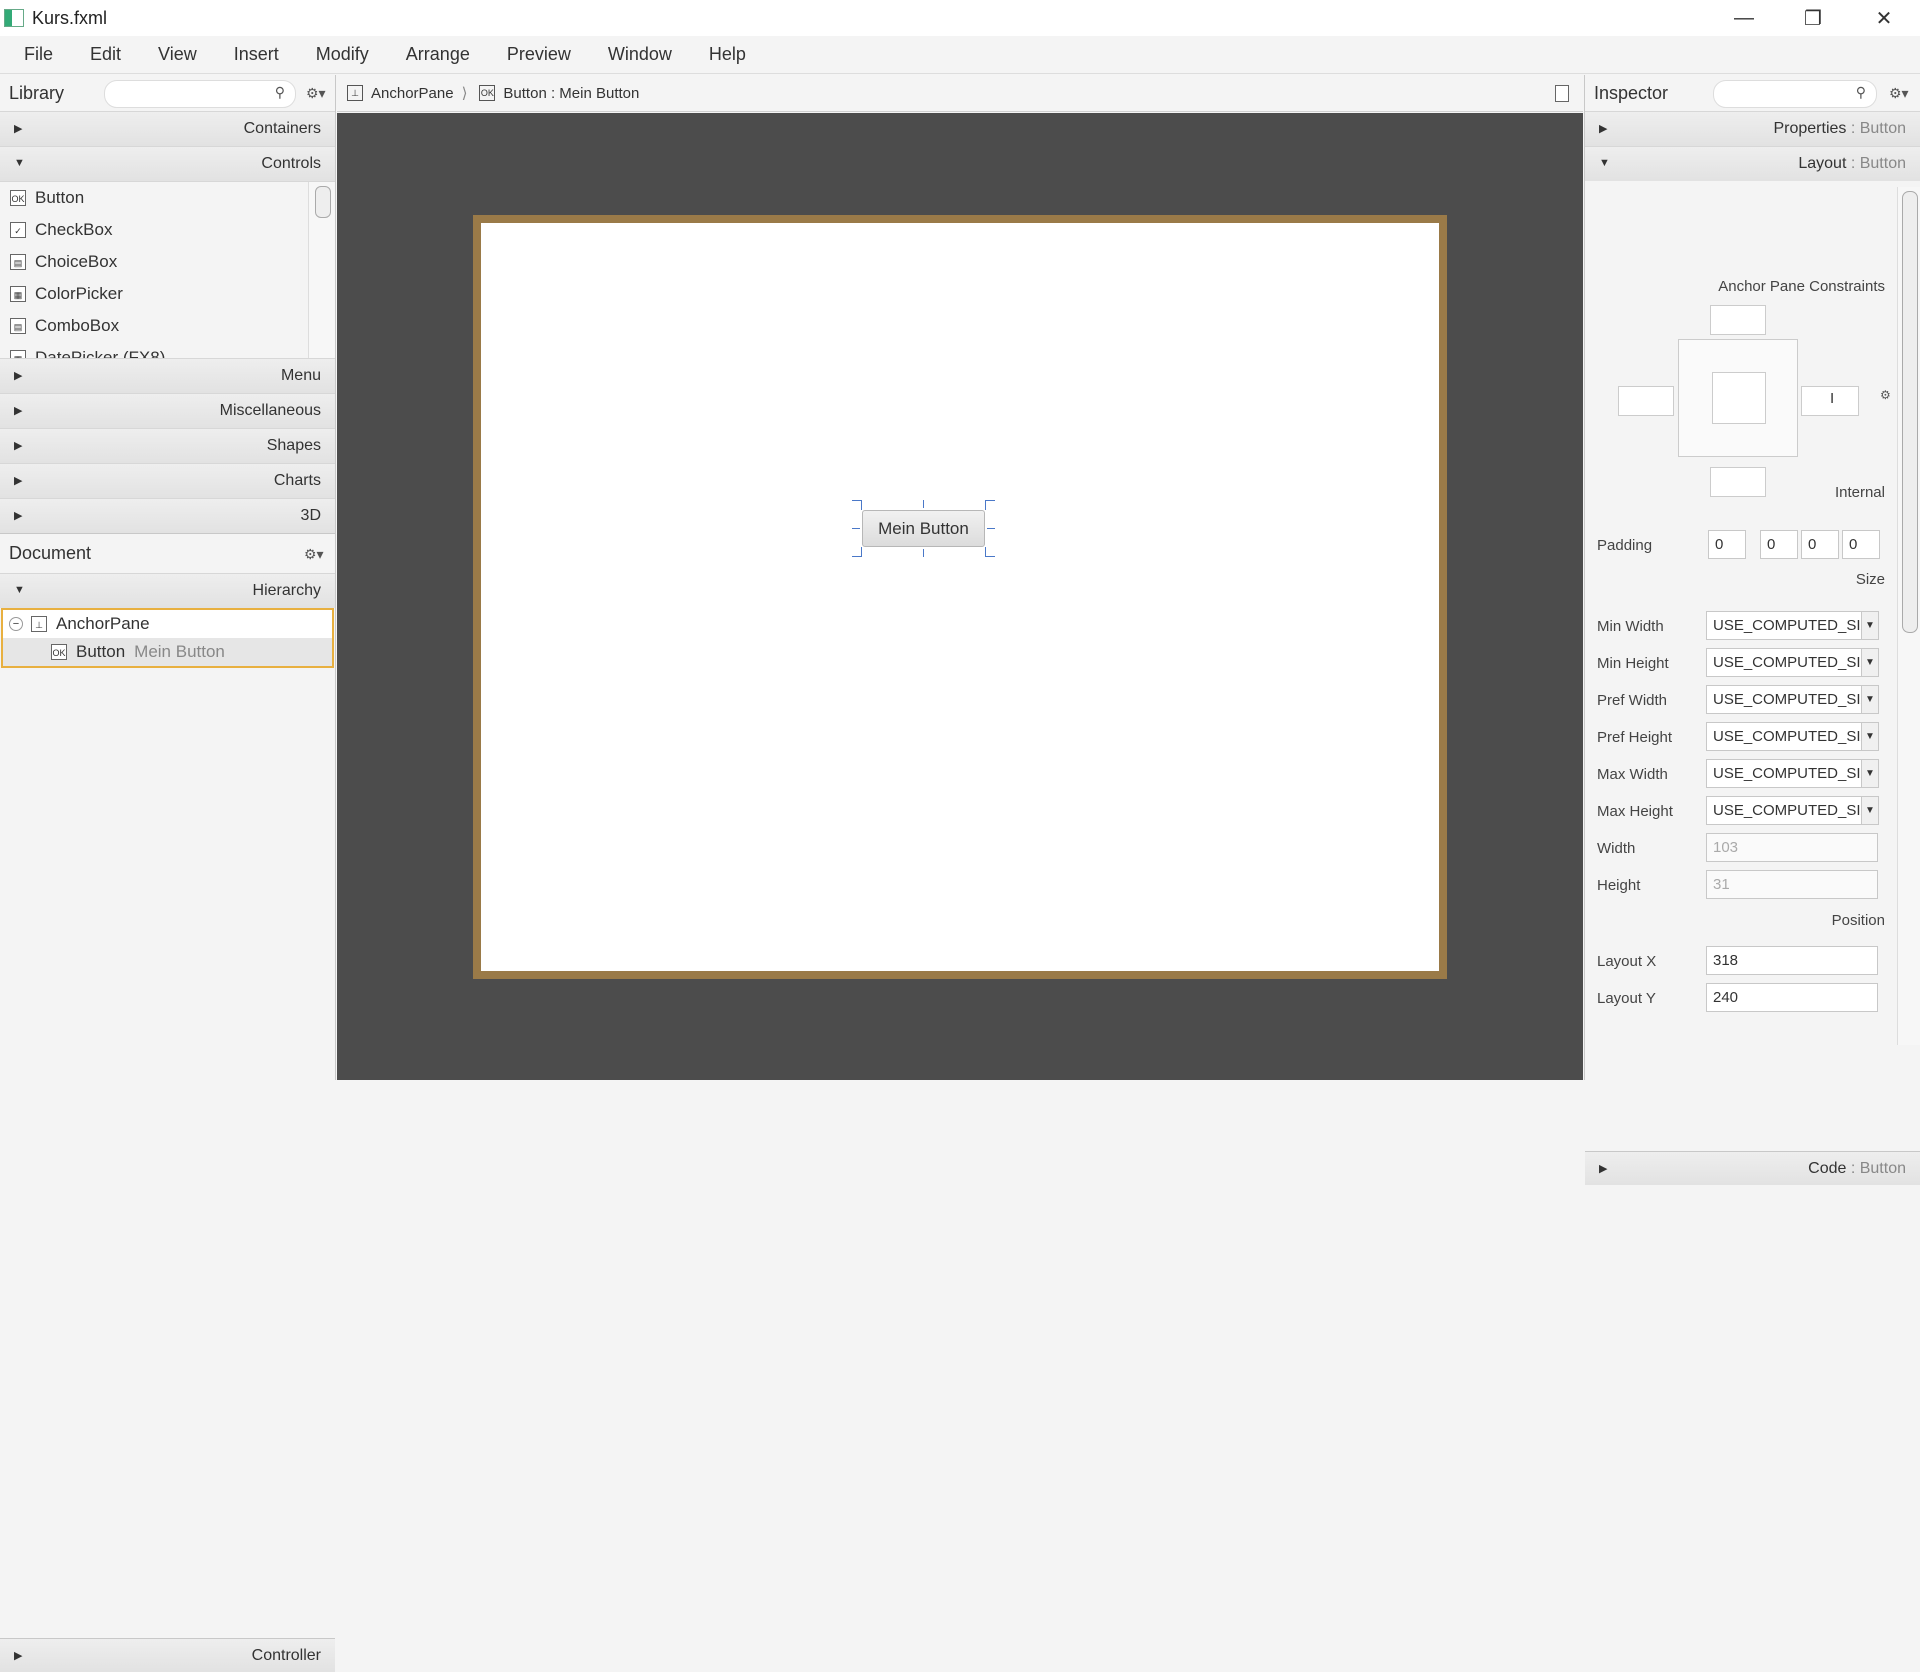  Describe the element at coordinates (1616, 848) in the screenshot. I see `width-label: Width` at that location.